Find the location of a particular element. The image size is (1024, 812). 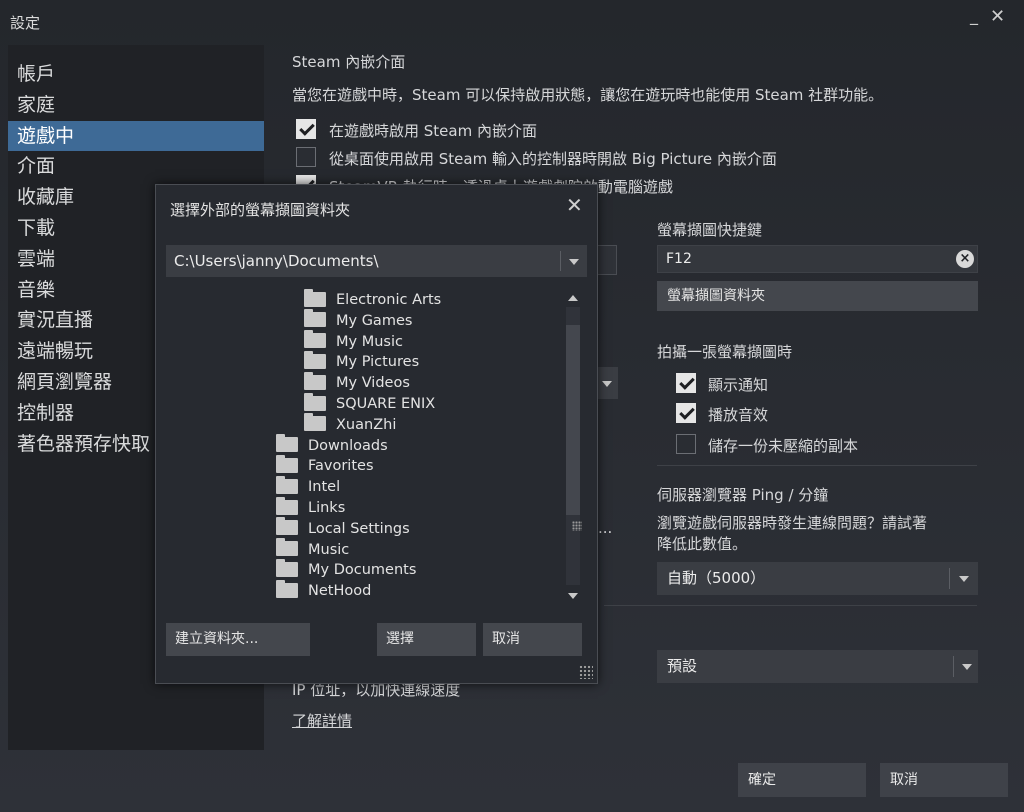

tree-item-label: XuanZhi is located at coordinates (366, 424).